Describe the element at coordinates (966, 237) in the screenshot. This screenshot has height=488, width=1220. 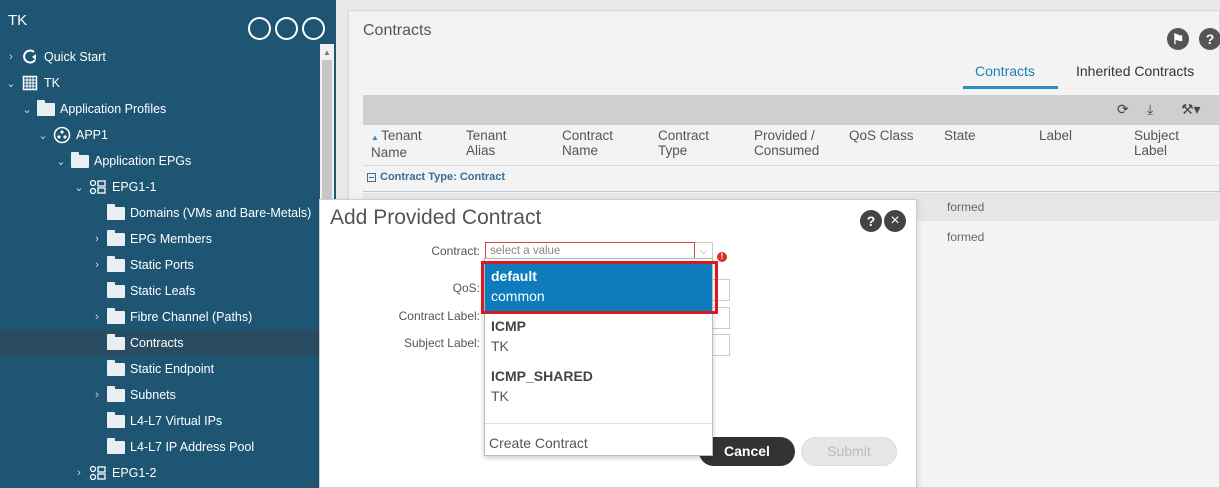
I see `state-cell: formed` at that location.